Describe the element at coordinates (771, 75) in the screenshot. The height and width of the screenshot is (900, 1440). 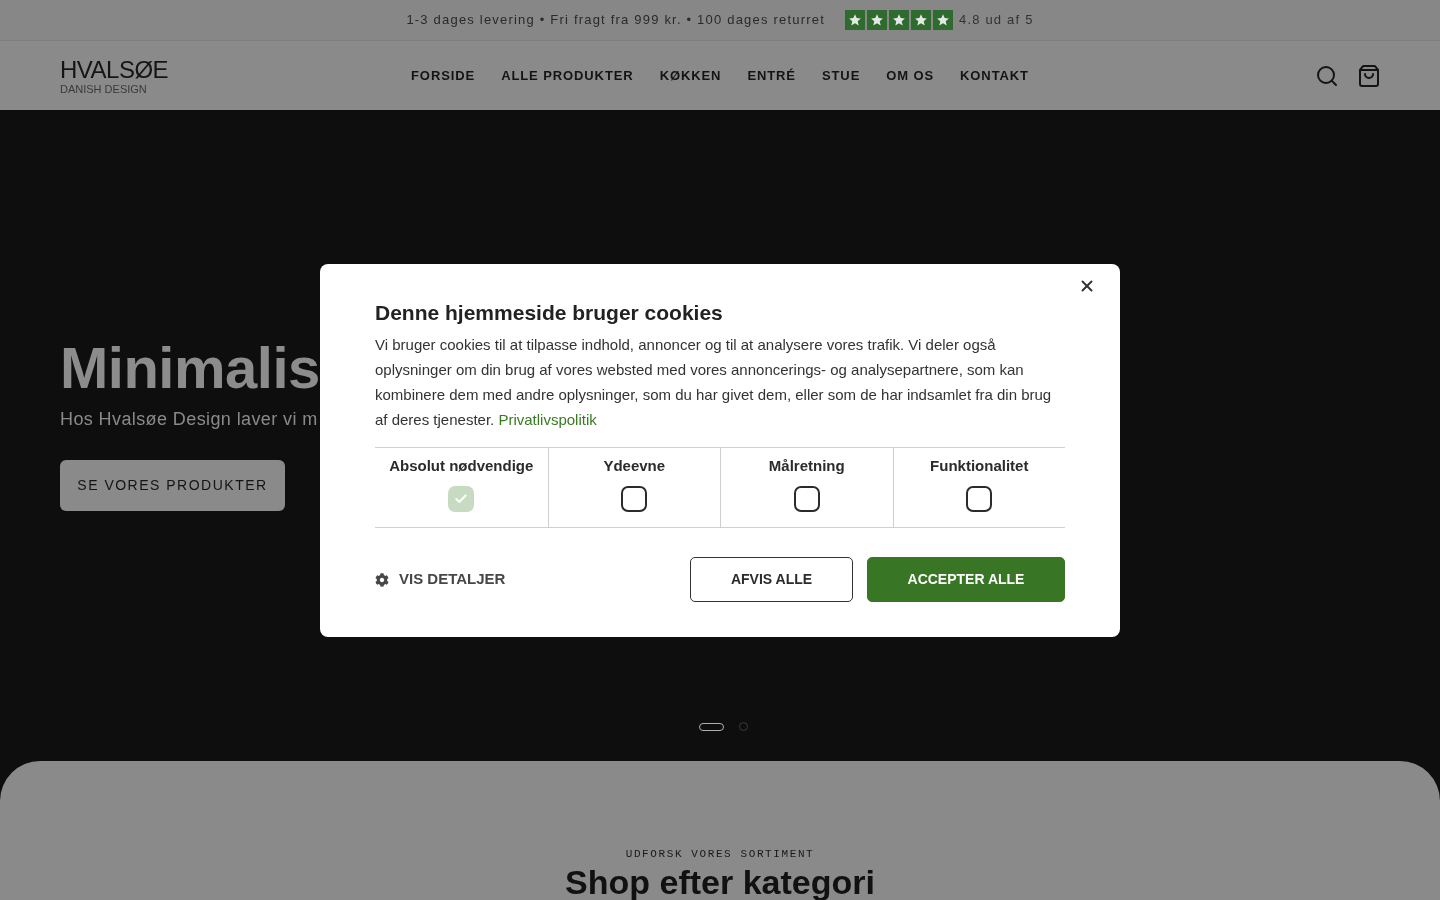
I see `nav-link: ENTRÉ` at that location.